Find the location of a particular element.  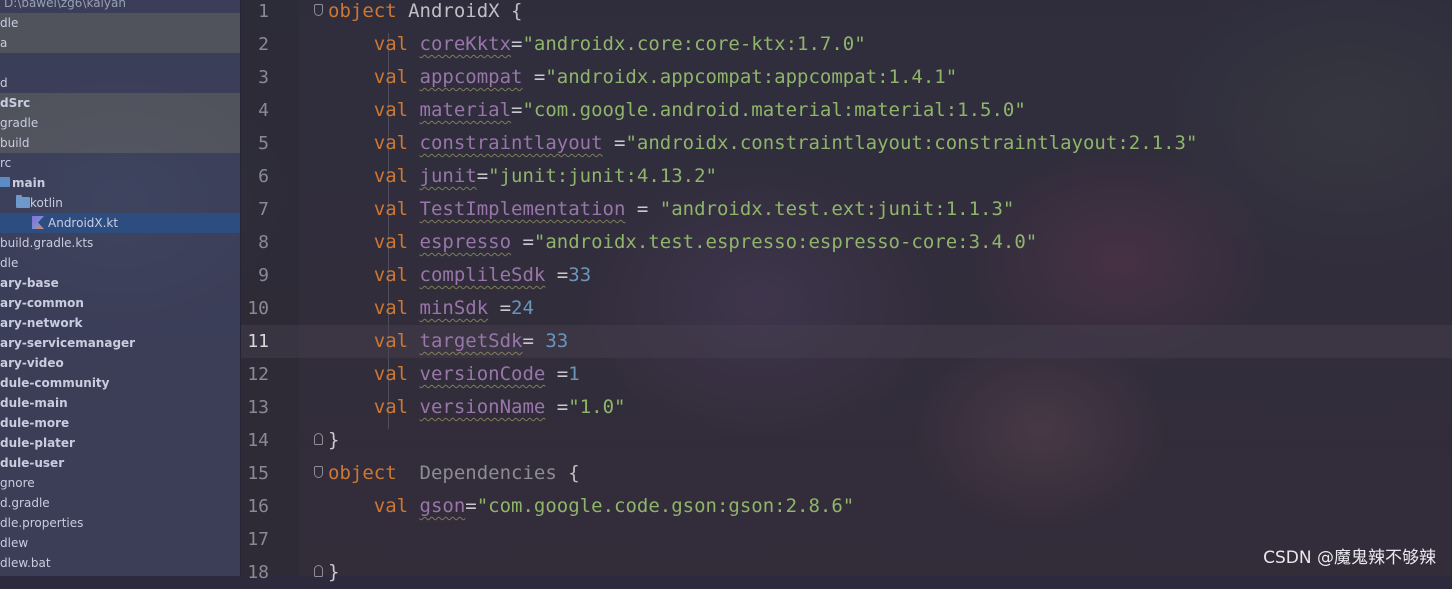

tree-item: a is located at coordinates (120, 43).